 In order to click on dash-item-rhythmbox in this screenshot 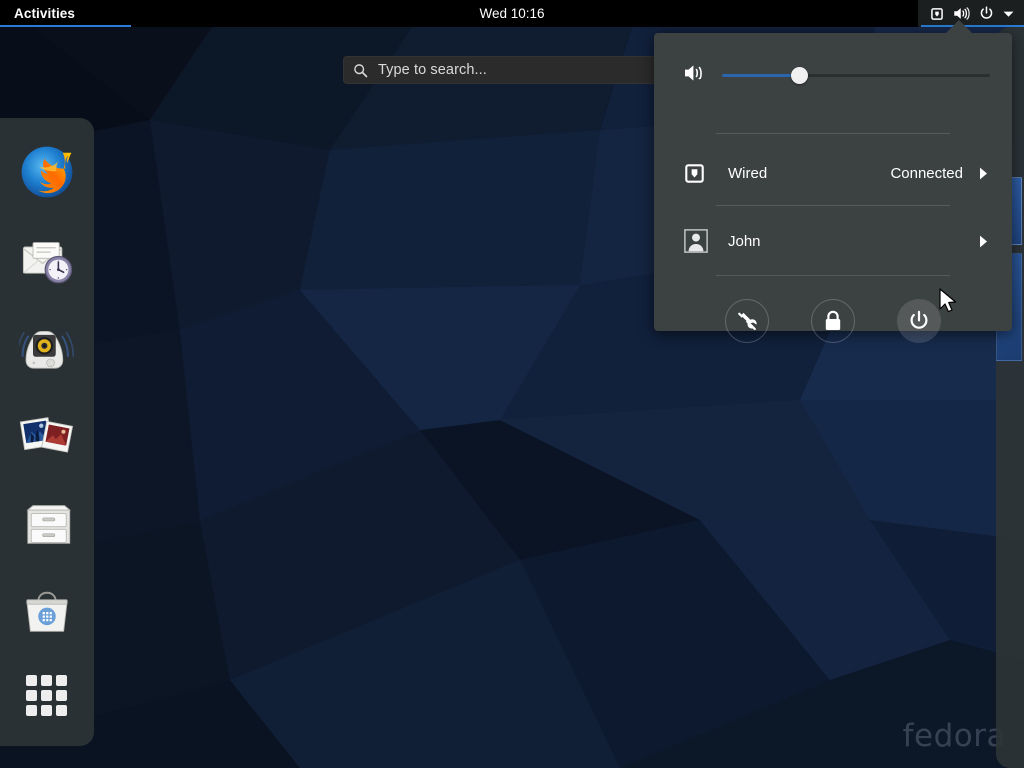, I will do `click(47, 348)`.